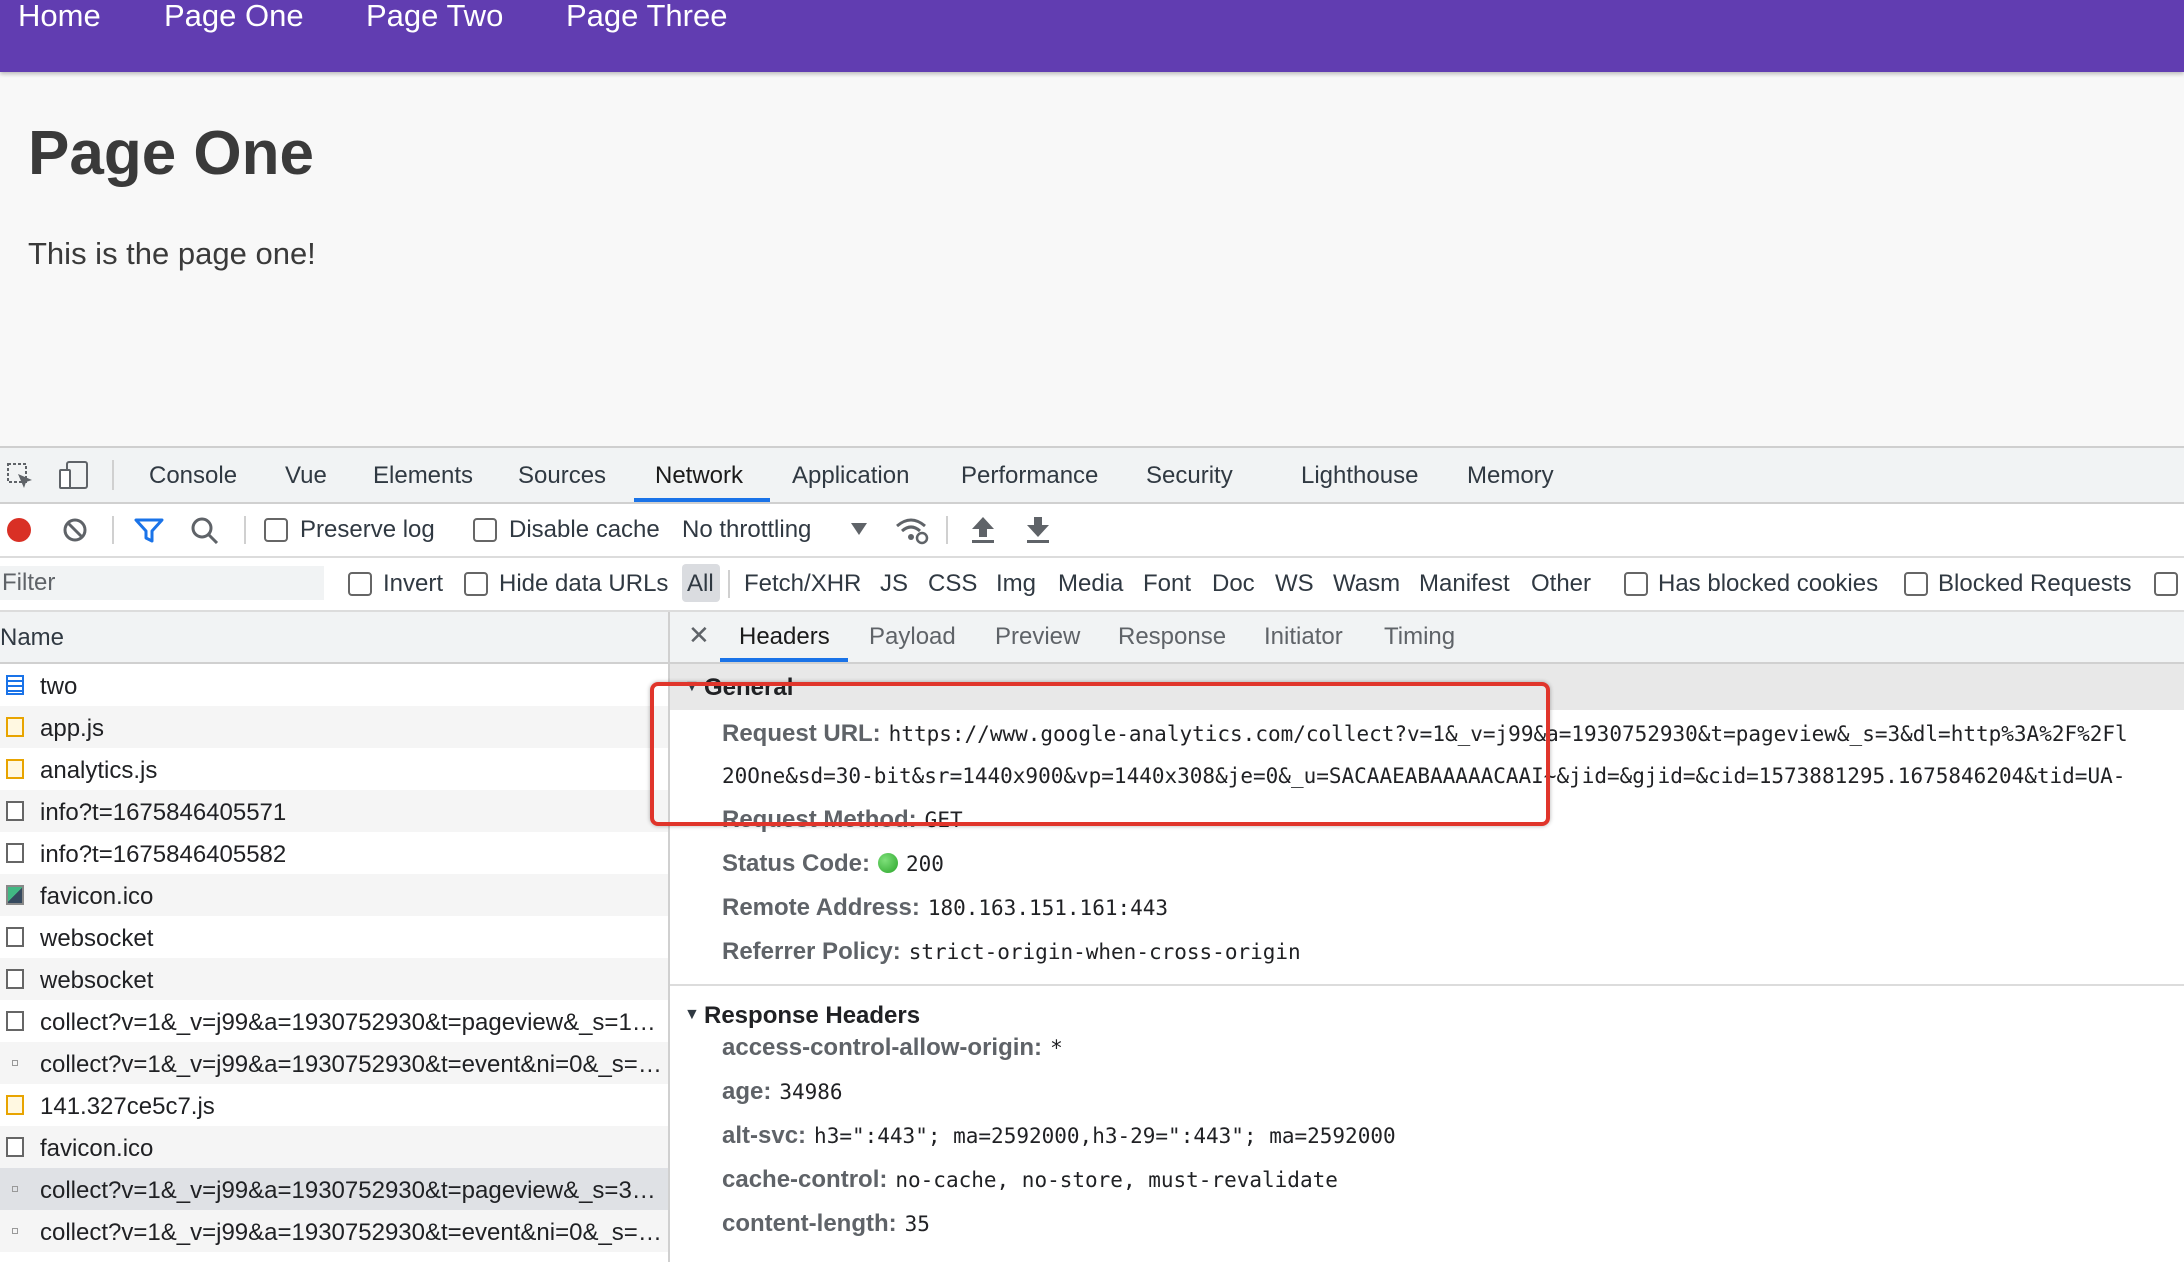  What do you see at coordinates (1029, 476) in the screenshot?
I see `tab-performance: Performance` at bounding box center [1029, 476].